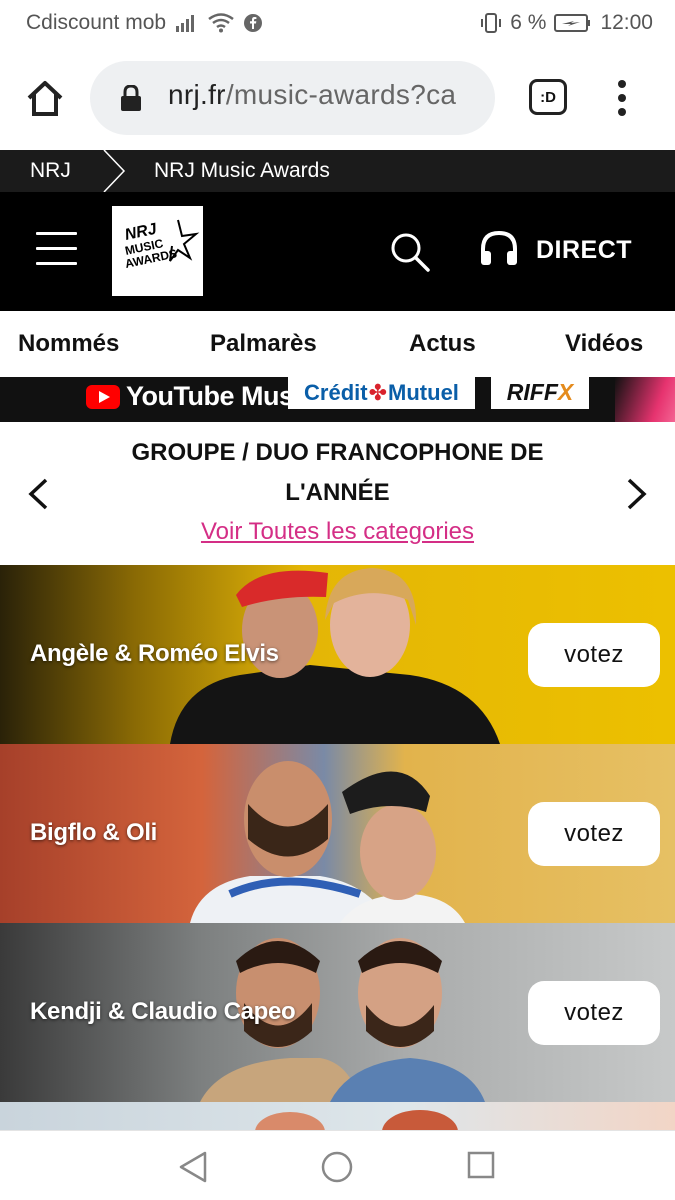  What do you see at coordinates (604, 344) in the screenshot?
I see `nav-item-videos: Vidéos` at bounding box center [604, 344].